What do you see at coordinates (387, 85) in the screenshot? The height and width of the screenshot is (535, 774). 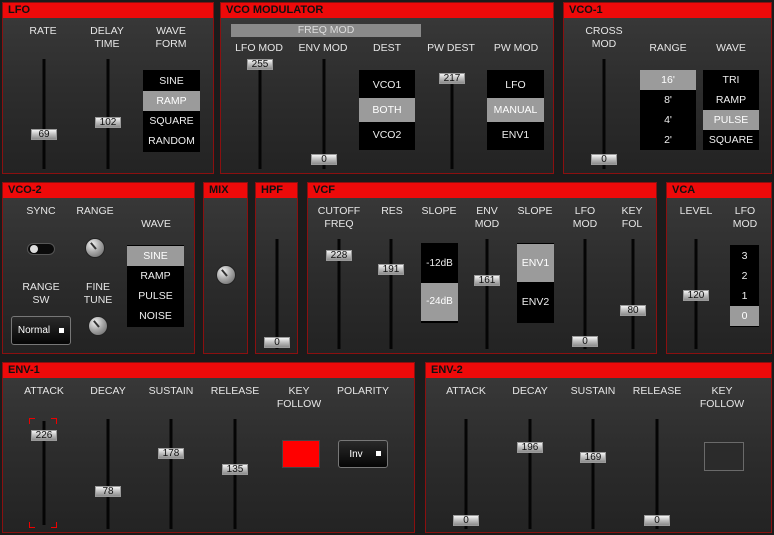 I see `dest-option: VCO1` at bounding box center [387, 85].